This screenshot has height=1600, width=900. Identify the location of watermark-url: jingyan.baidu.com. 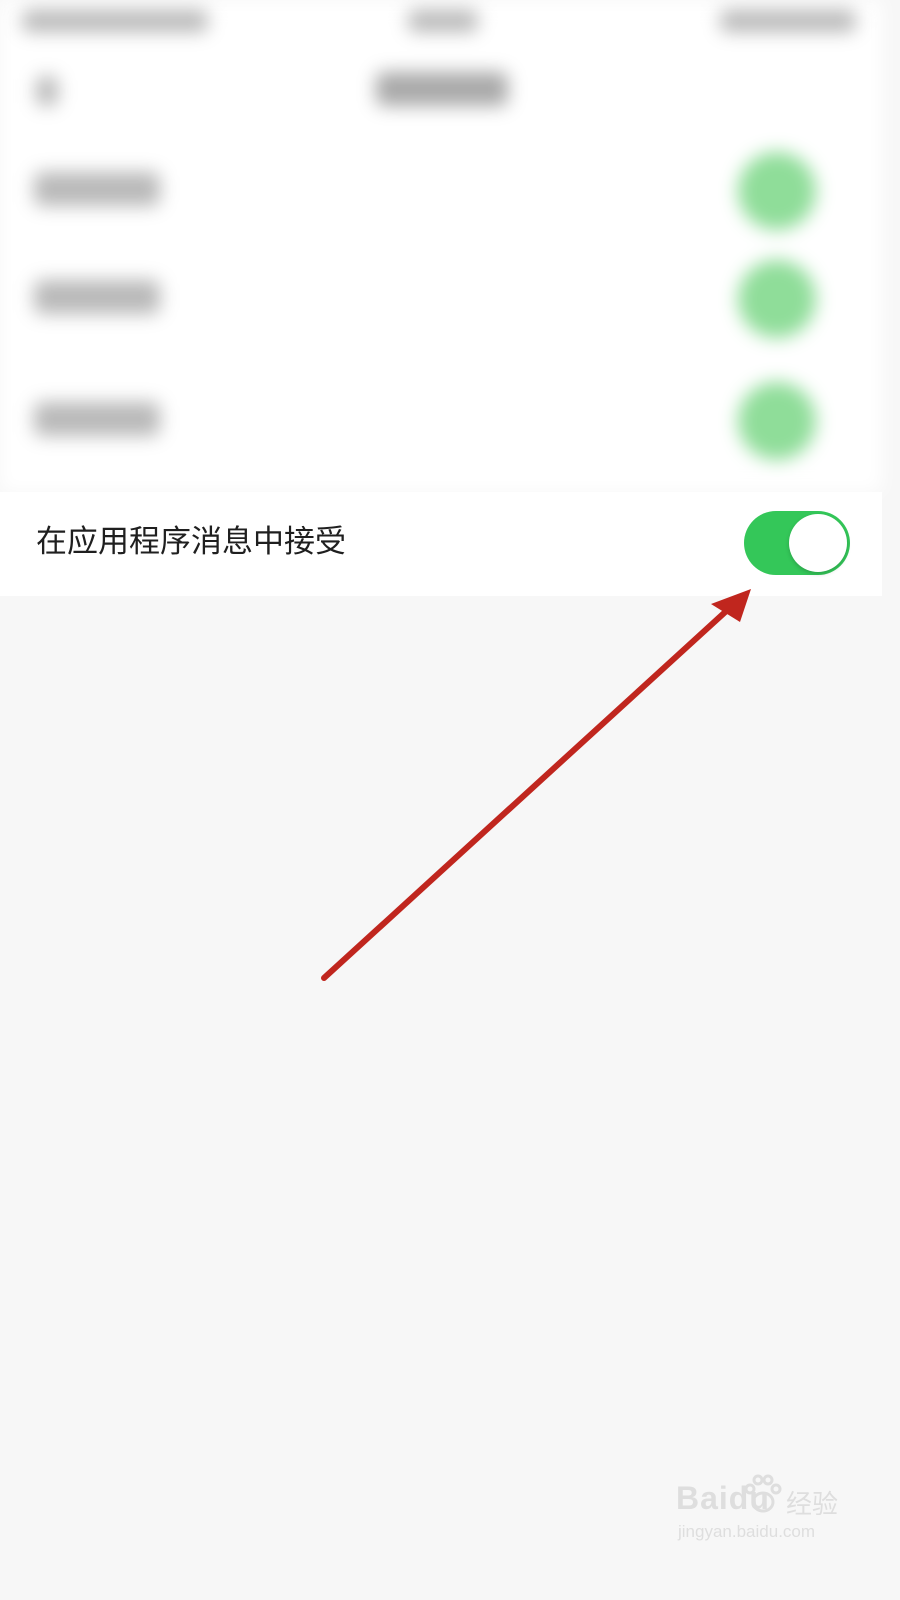
(747, 1531).